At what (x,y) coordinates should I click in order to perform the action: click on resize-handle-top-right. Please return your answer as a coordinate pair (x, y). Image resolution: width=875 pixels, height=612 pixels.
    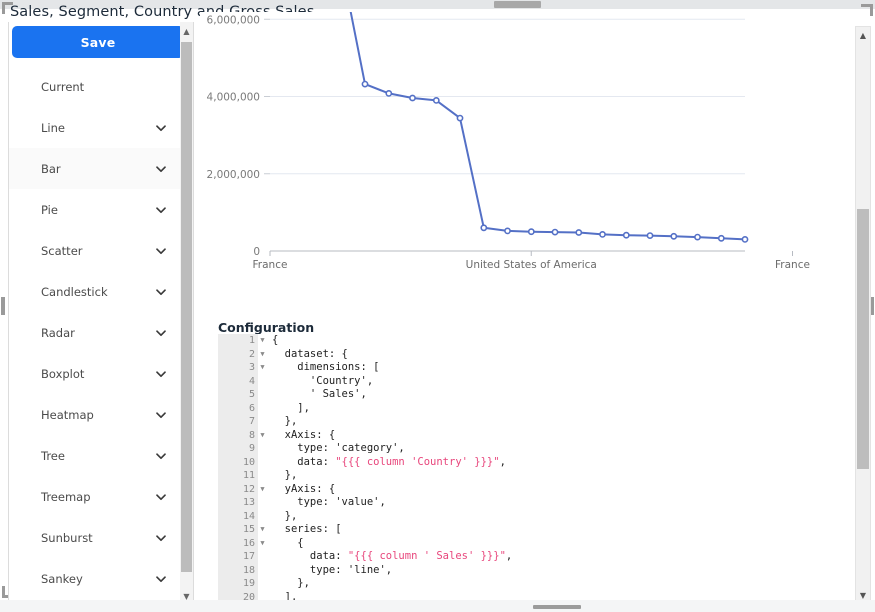
    Looking at the image, I should click on (867, 10).